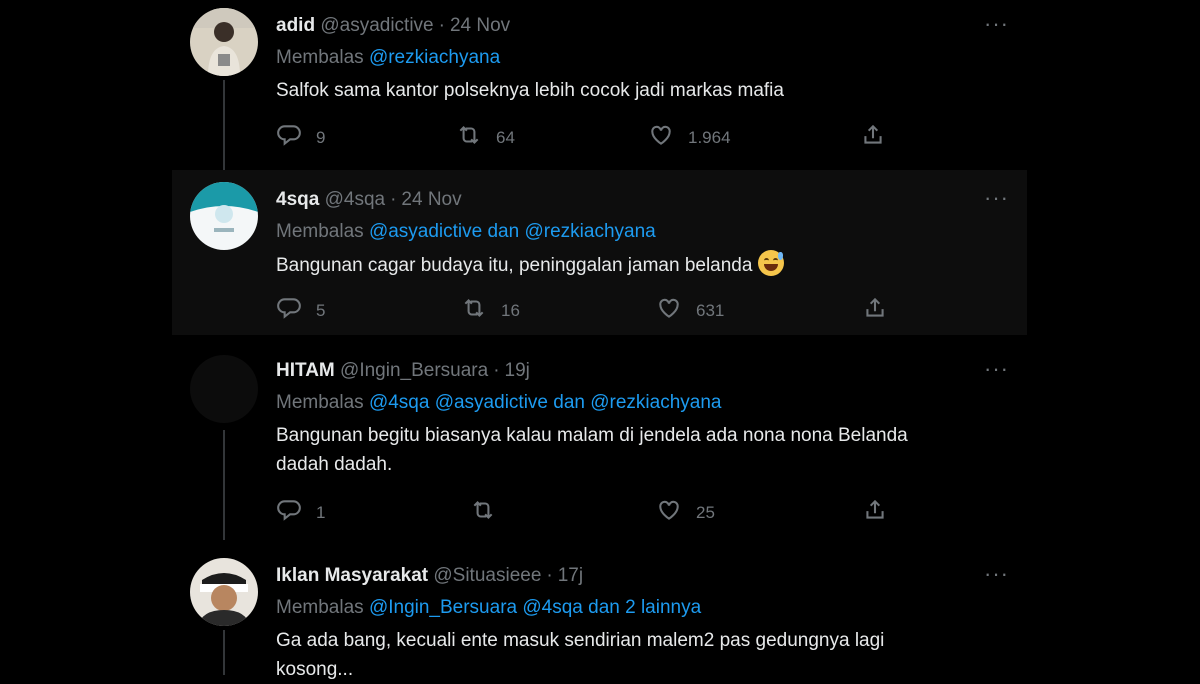  What do you see at coordinates (295, 25) in the screenshot?
I see `display-name: adid` at bounding box center [295, 25].